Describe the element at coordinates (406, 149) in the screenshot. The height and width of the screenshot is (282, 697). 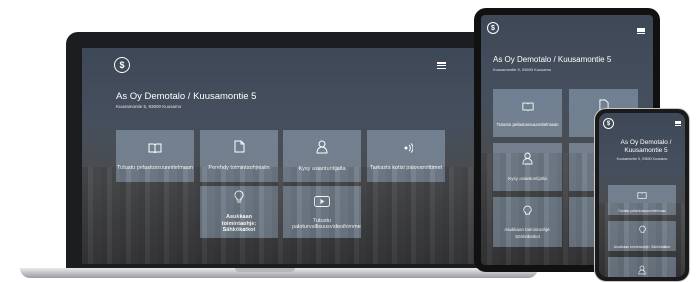
I see `smoke-alarm-icon` at that location.